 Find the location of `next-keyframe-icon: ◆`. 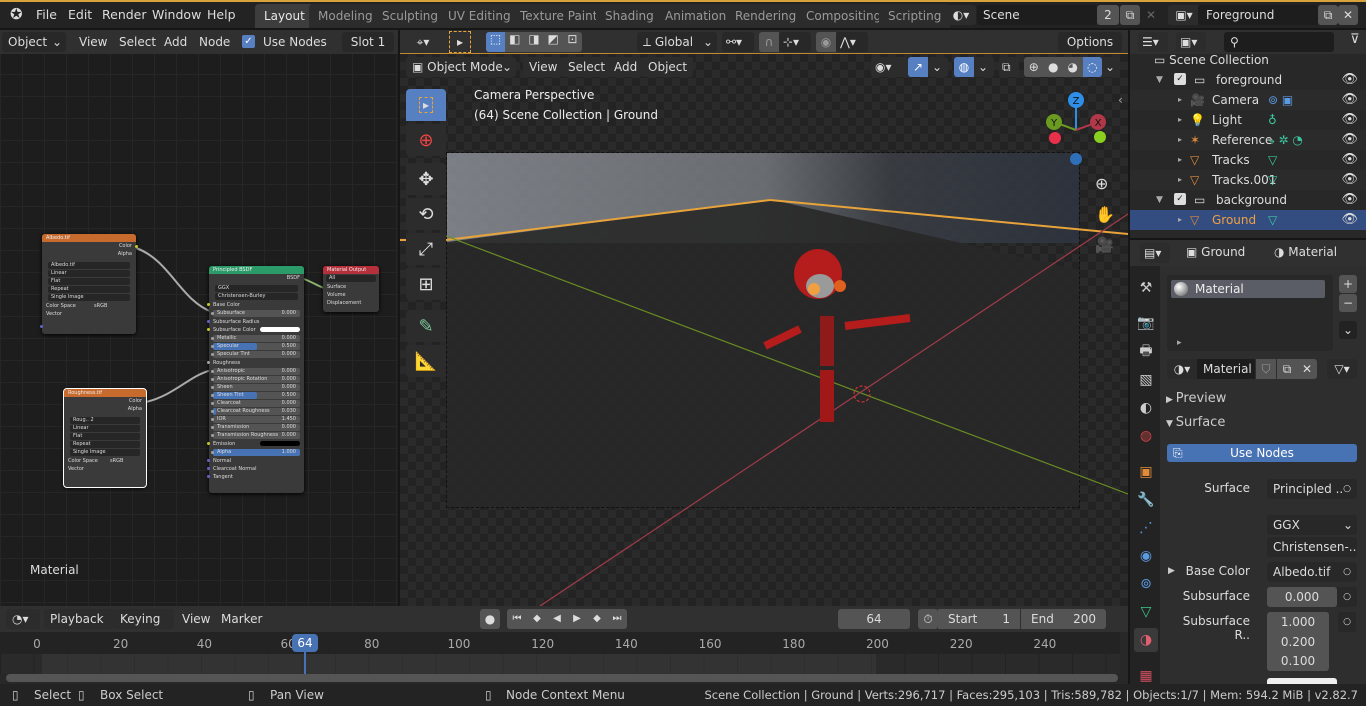

next-keyframe-icon: ◆ is located at coordinates (597, 619).